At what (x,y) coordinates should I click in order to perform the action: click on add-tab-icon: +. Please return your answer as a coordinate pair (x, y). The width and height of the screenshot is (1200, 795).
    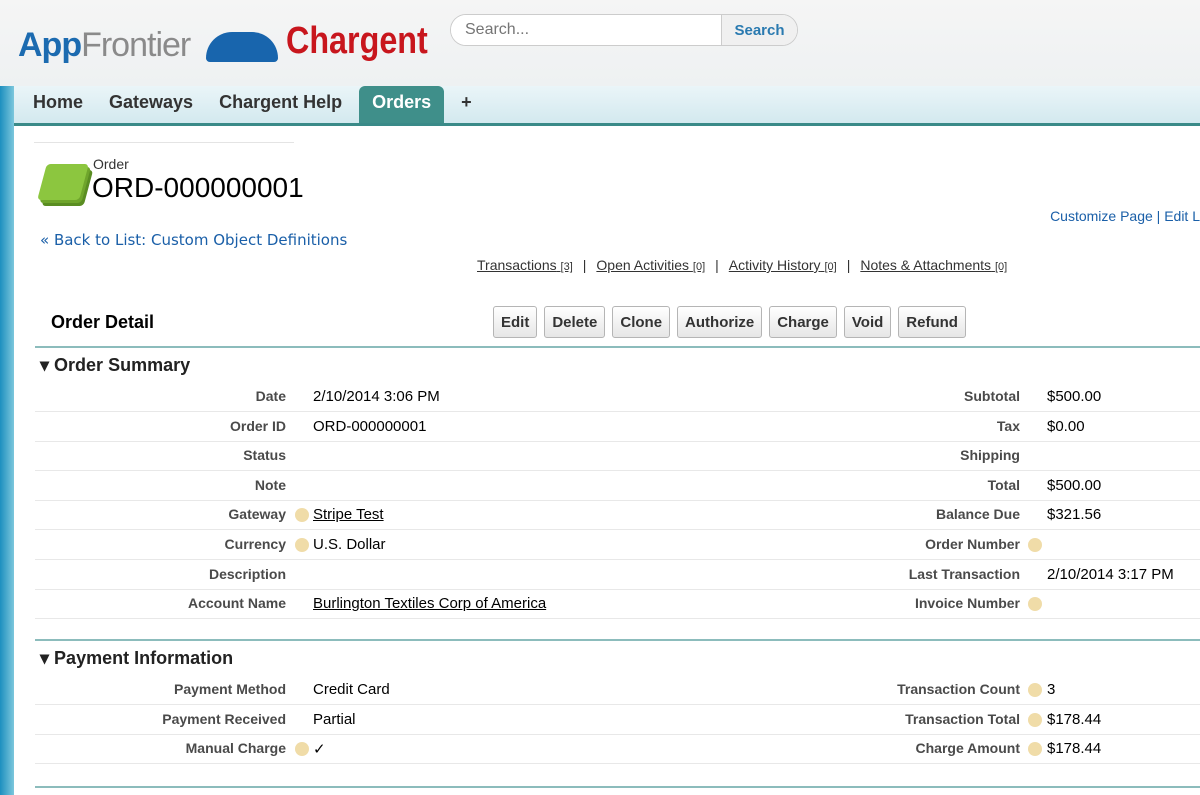
    Looking at the image, I should click on (466, 104).